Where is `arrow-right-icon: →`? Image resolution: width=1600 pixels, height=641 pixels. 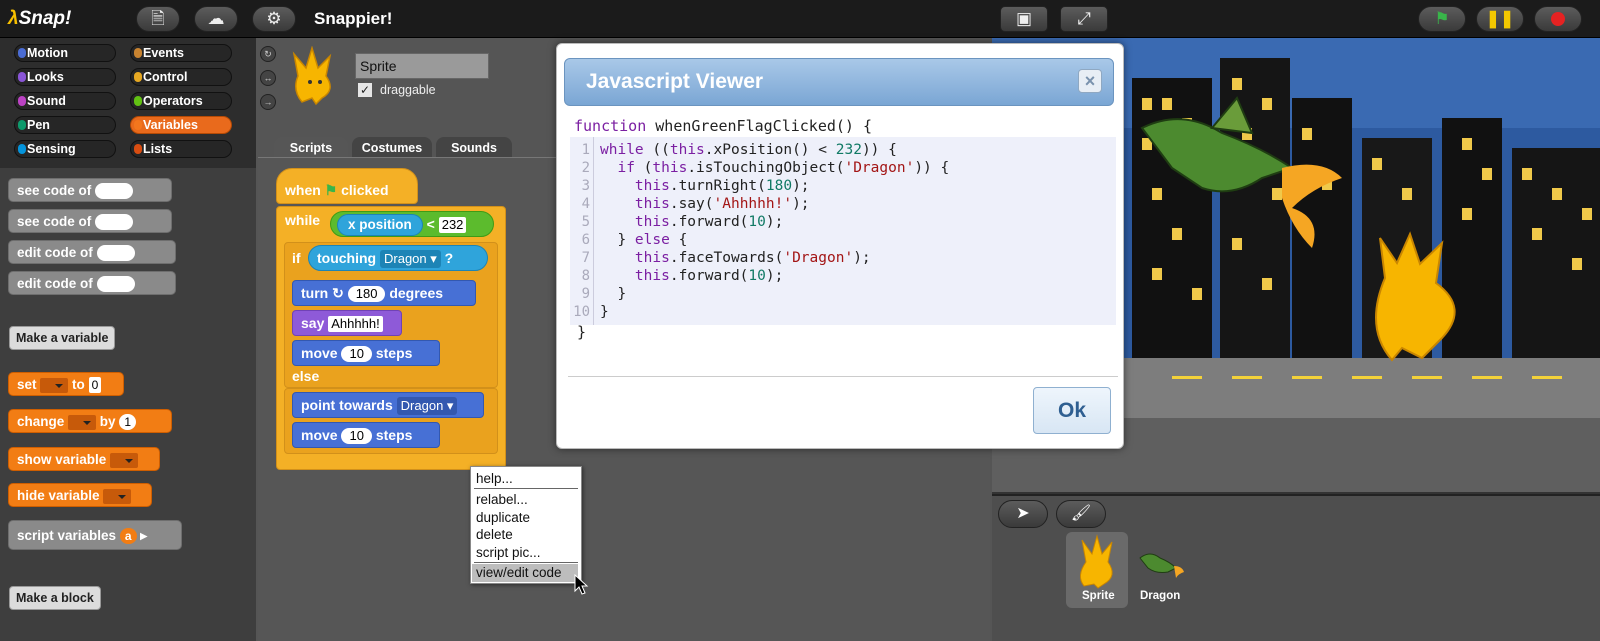
arrow-right-icon: → is located at coordinates (268, 102).